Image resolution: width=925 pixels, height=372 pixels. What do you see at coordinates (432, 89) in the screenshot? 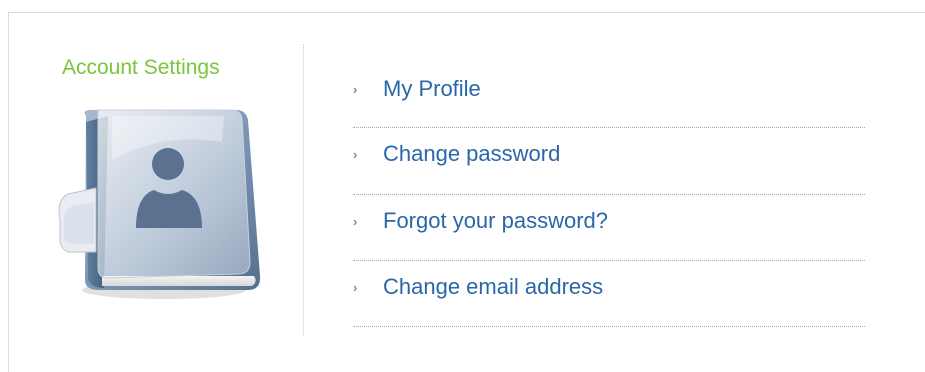
I see `my-profile-link: My Profile` at bounding box center [432, 89].